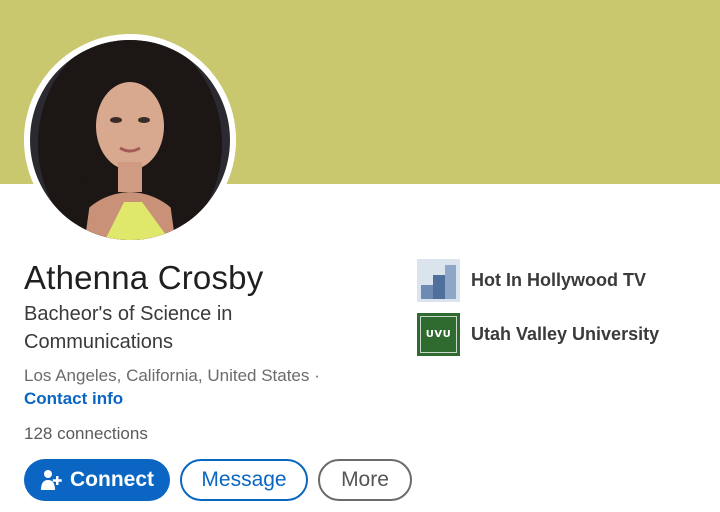 This screenshot has height=512, width=720. I want to click on experience-item-hot-in-hollywood: Hot In Hollywood TV, so click(531, 280).